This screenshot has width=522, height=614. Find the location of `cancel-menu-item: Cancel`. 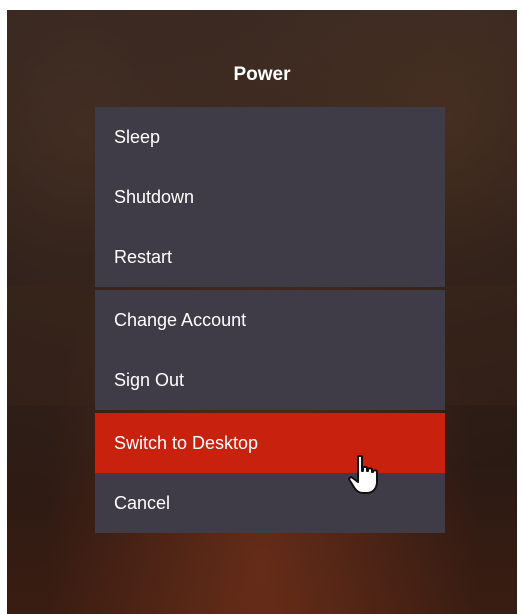

cancel-menu-item: Cancel is located at coordinates (270, 503).